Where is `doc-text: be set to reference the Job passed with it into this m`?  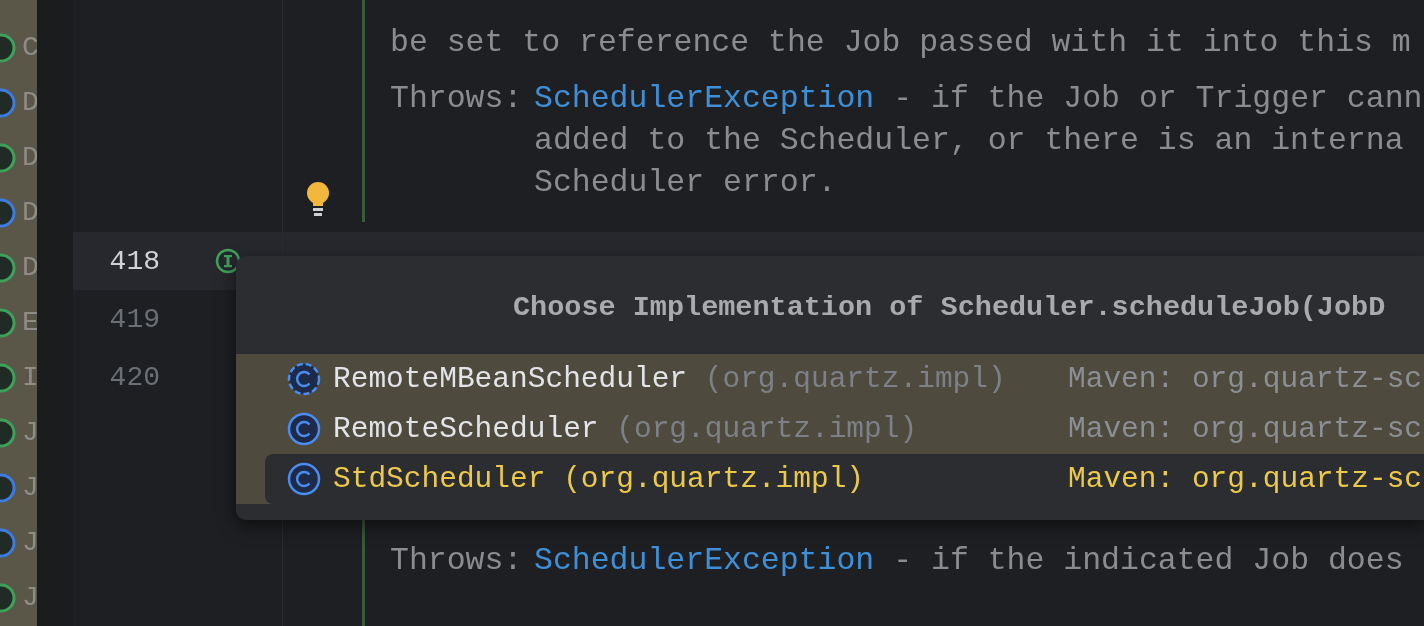 doc-text: be set to reference the Job passed with it into this m is located at coordinates (901, 43).